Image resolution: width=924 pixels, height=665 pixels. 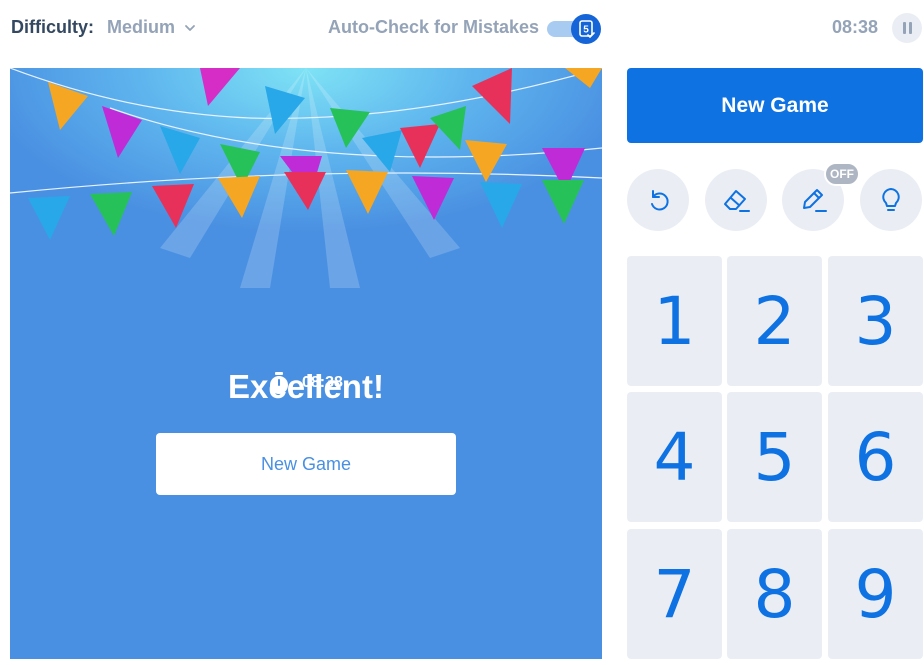 I want to click on hint-button, so click(x=891, y=200).